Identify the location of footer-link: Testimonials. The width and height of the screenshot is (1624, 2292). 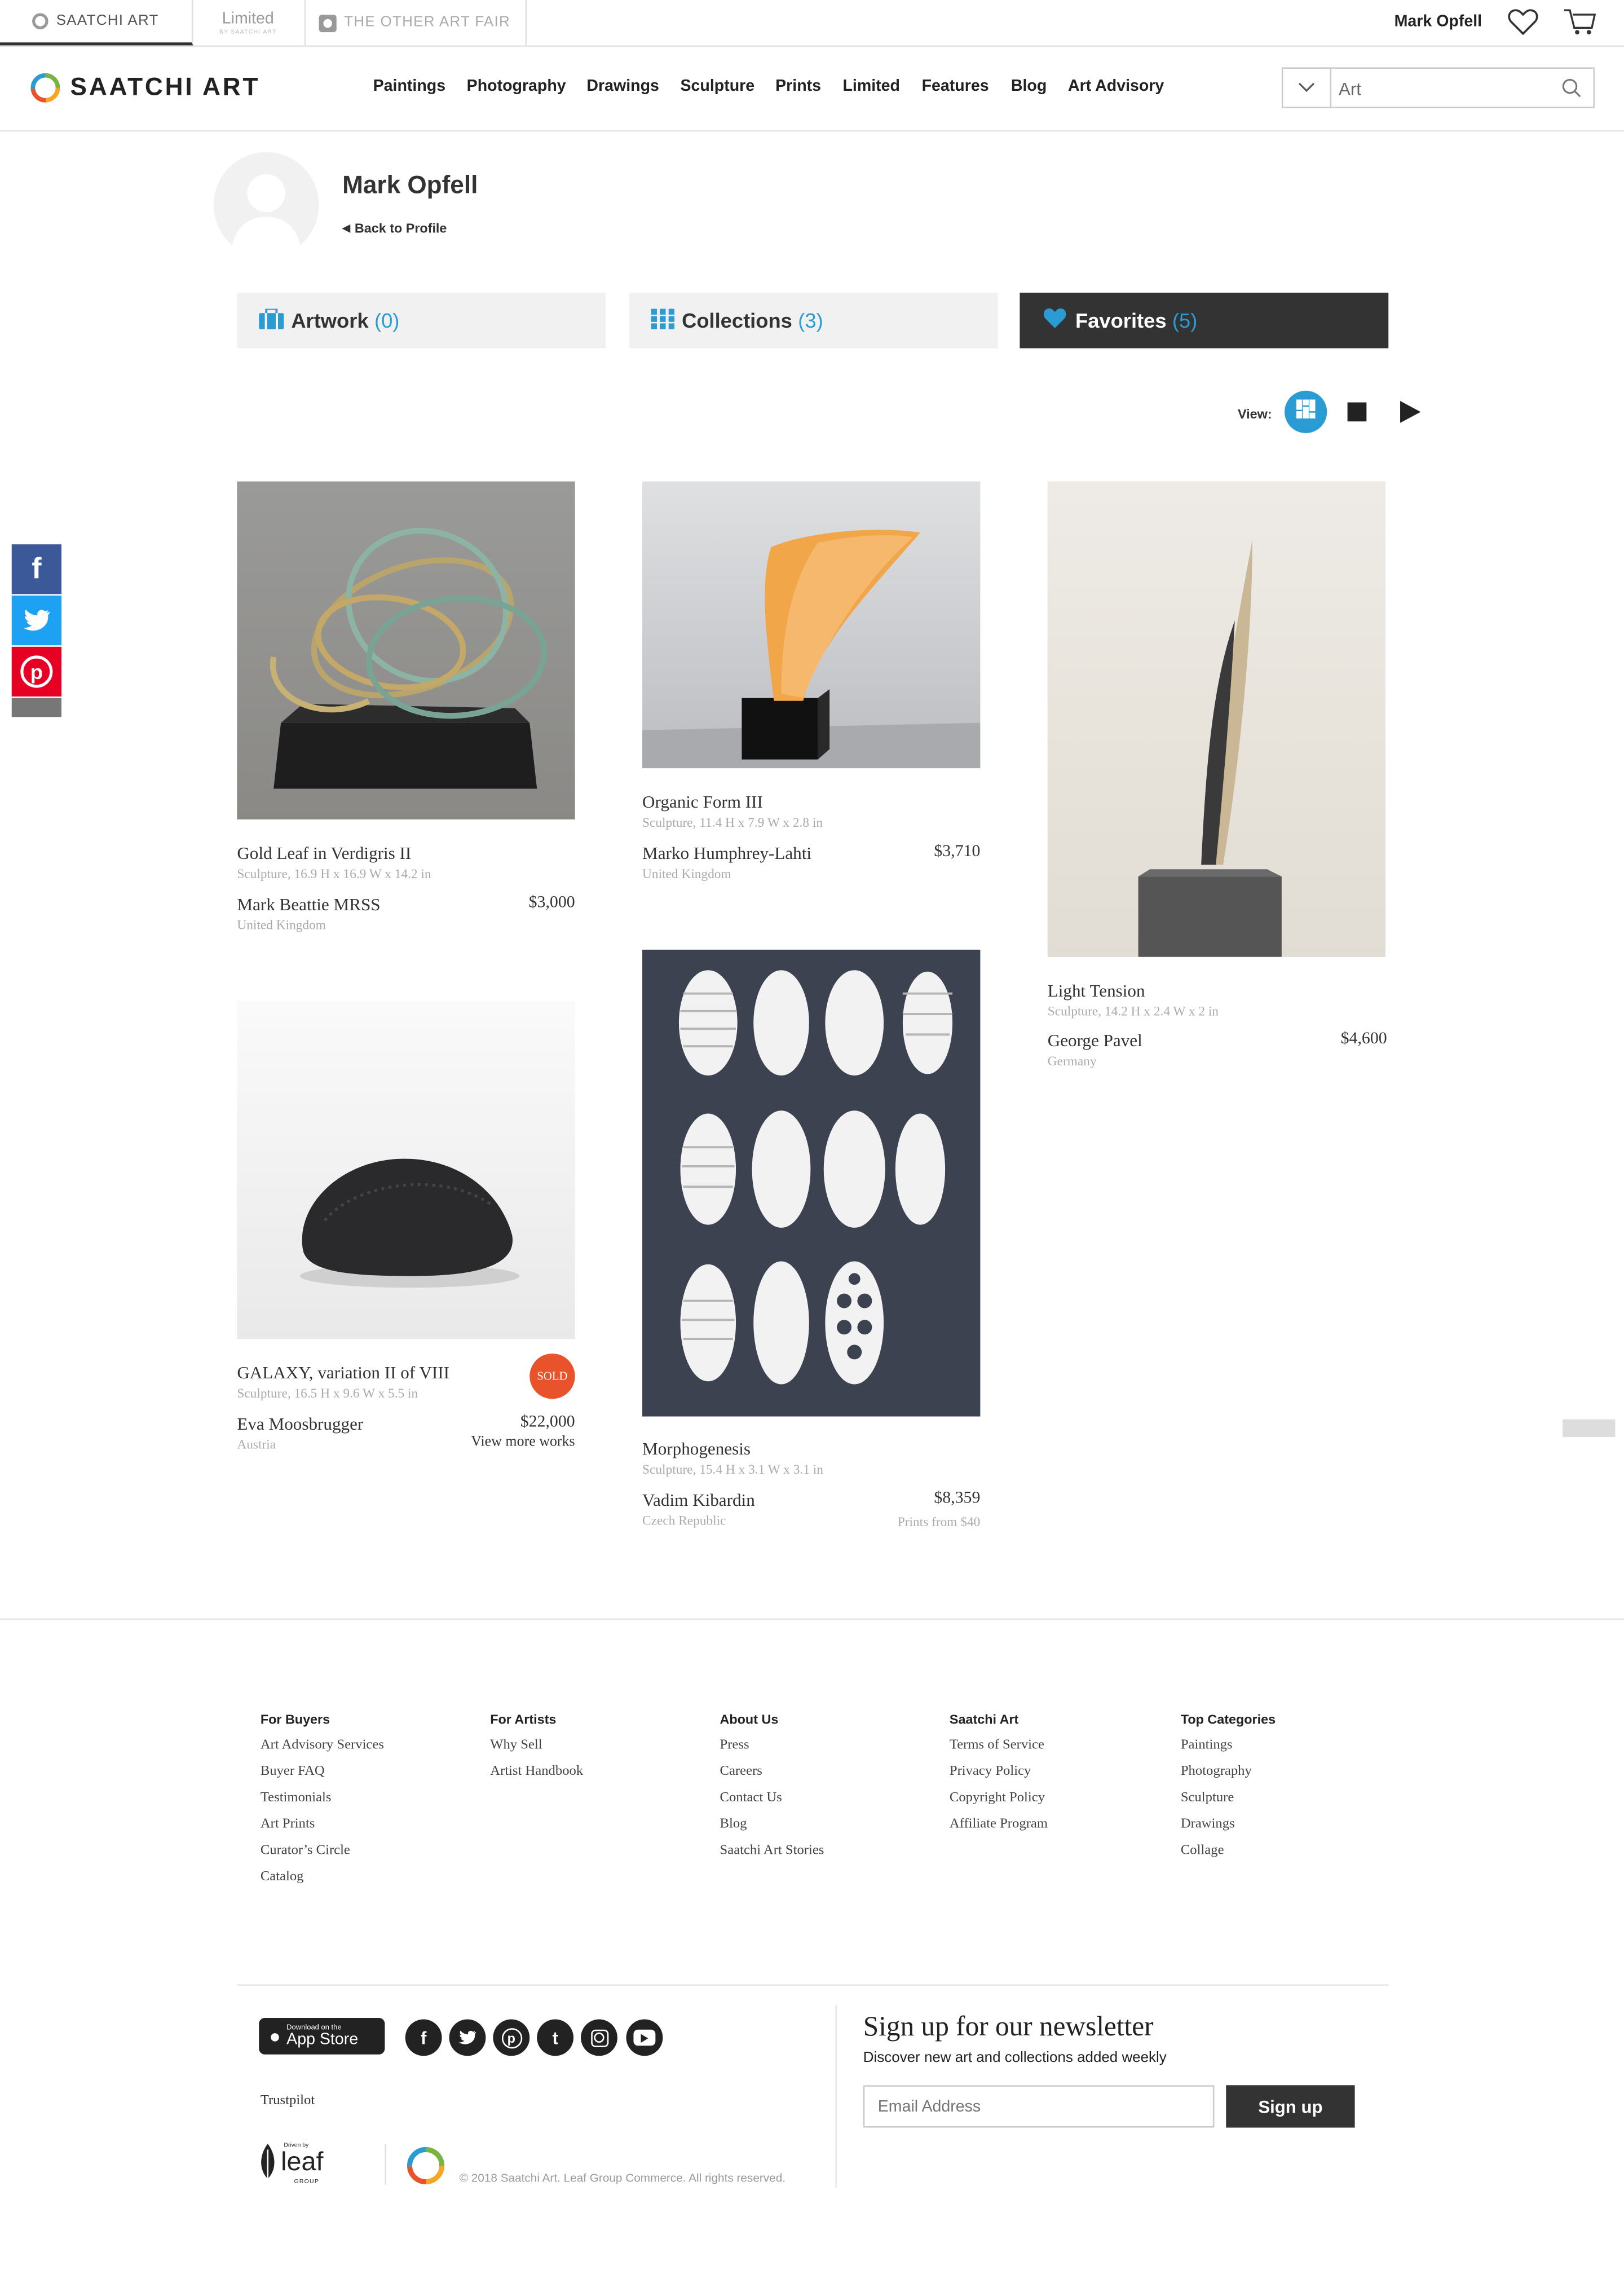
(322, 1798).